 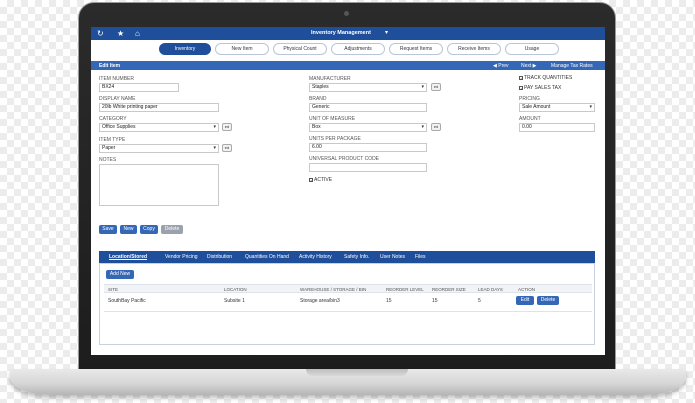 What do you see at coordinates (479, 301) in the screenshot?
I see `lead-days-cell: 5` at bounding box center [479, 301].